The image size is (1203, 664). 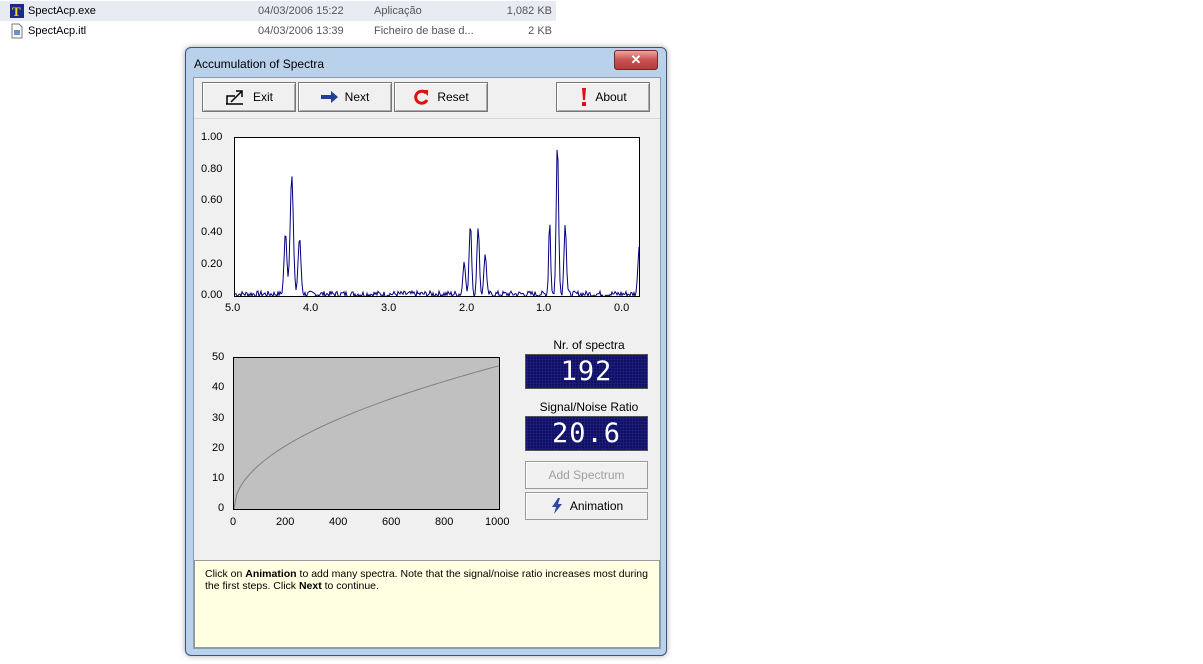 I want to click on spectrum-x-tick: 3.0, so click(x=389, y=308).